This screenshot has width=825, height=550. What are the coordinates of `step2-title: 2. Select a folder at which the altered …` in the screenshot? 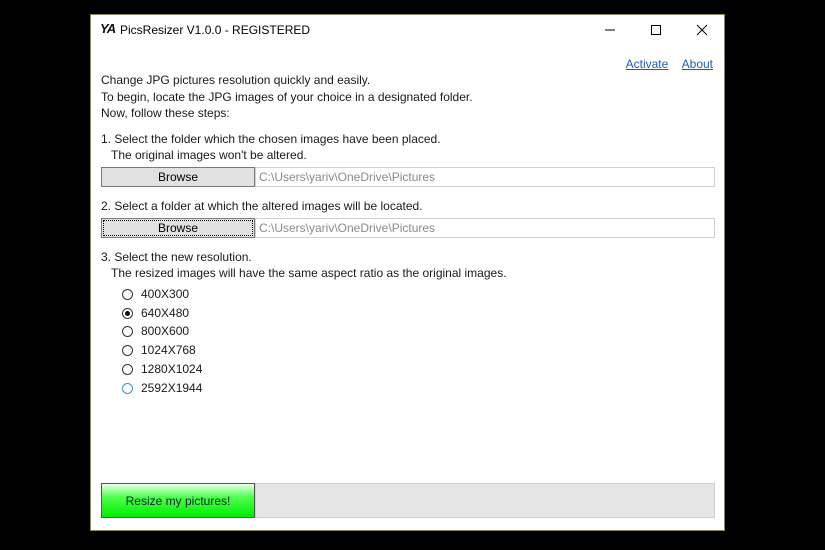 It's located at (262, 206).